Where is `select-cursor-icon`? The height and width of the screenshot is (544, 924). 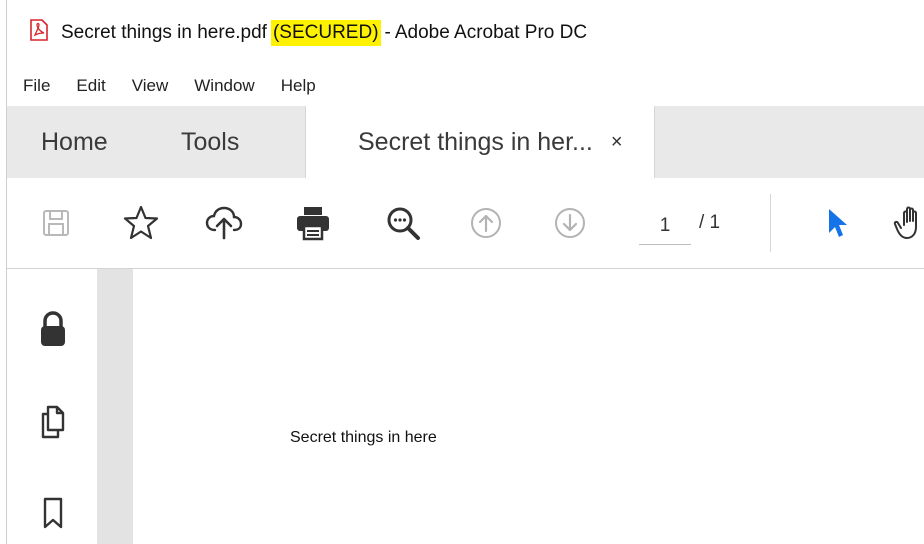 select-cursor-icon is located at coordinates (836, 223).